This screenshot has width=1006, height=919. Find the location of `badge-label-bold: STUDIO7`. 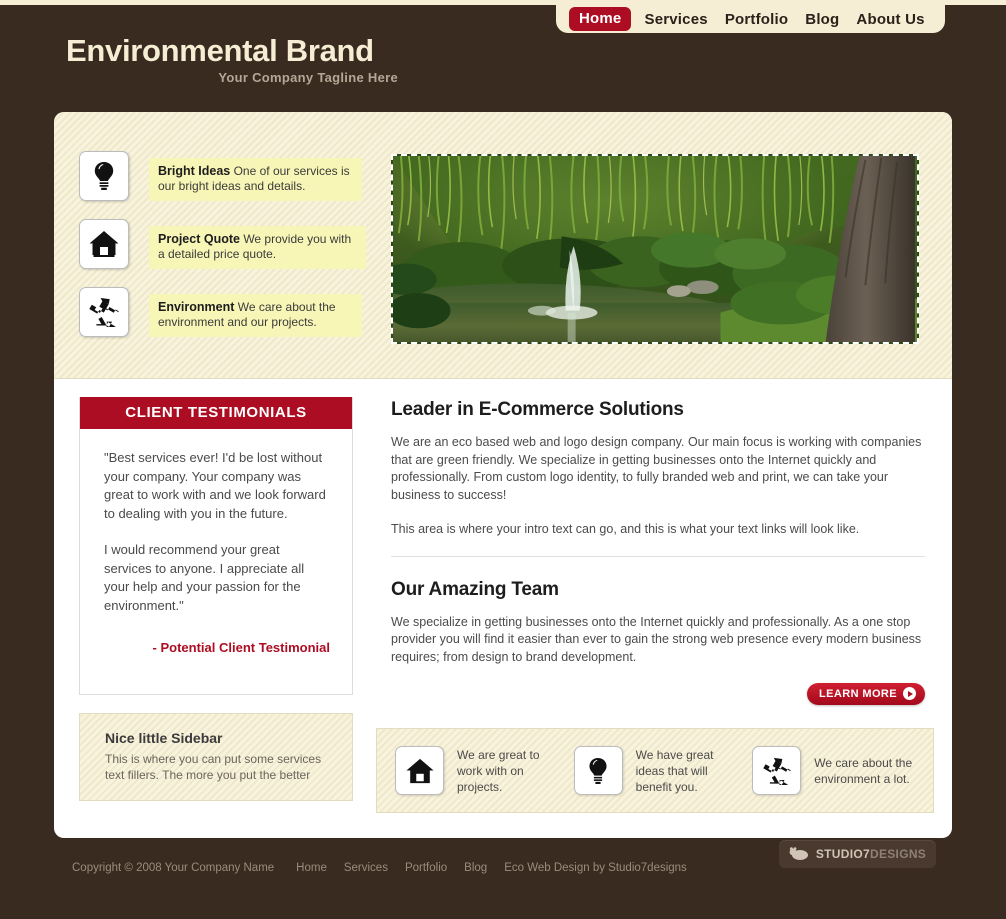

badge-label-bold: STUDIO7 is located at coordinates (842, 854).